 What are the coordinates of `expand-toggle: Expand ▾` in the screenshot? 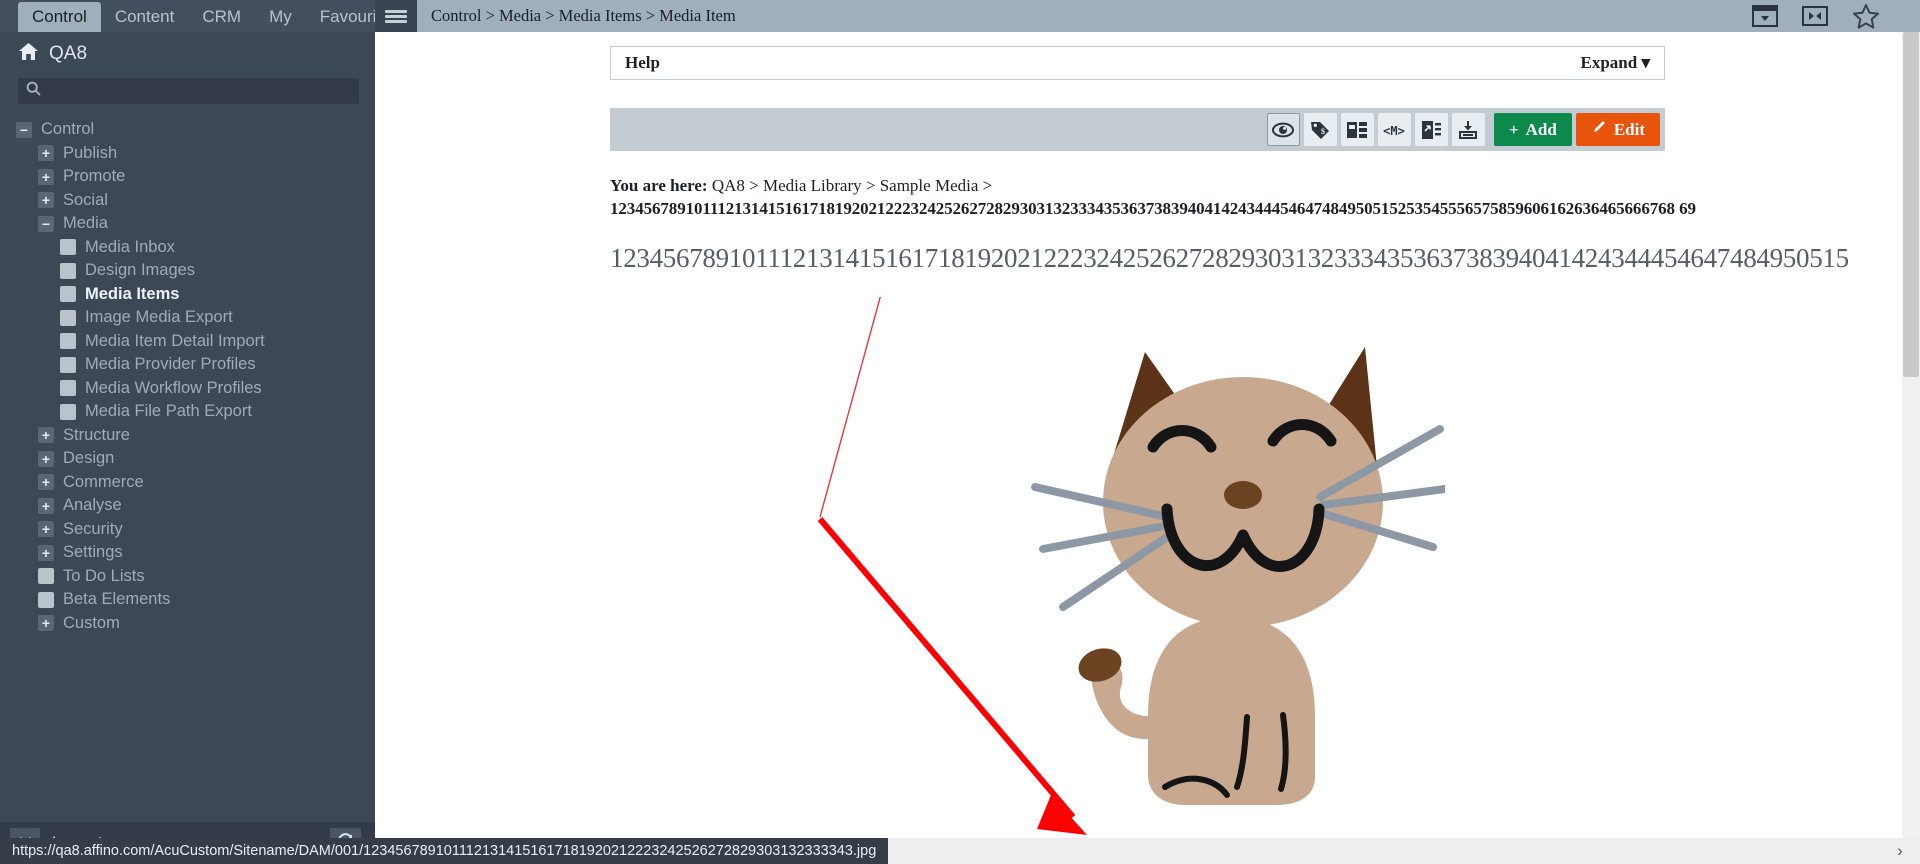 It's located at (1616, 63).